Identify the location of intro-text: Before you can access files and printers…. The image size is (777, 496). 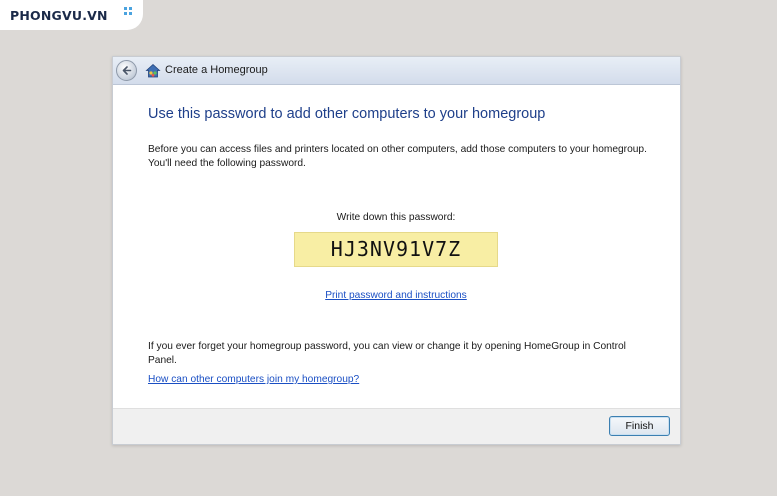
(397, 156).